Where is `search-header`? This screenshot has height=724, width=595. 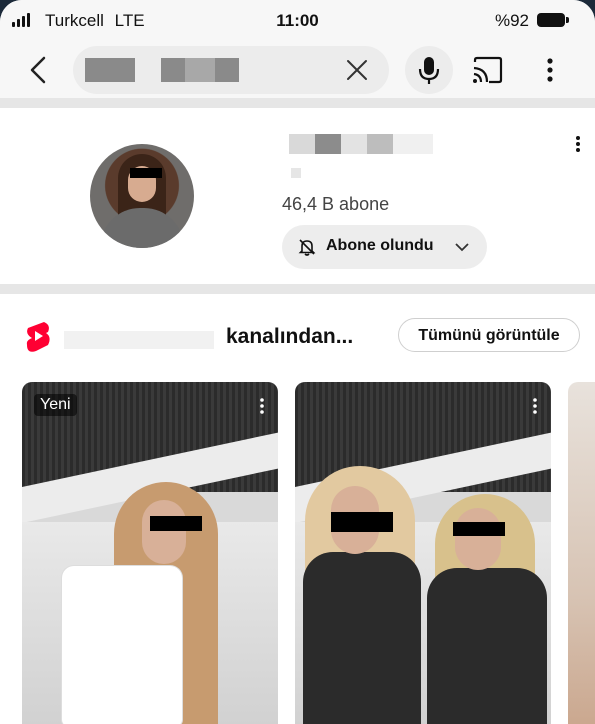
search-header is located at coordinates (297, 70).